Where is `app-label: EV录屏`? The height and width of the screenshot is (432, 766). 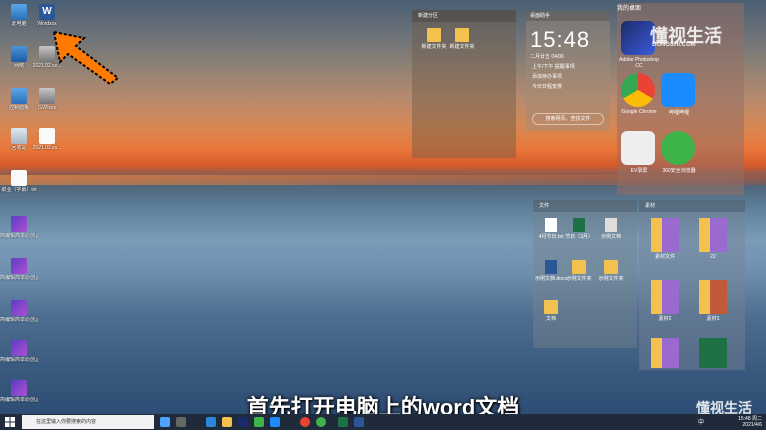
app-label: EV录屏 is located at coordinates (639, 171).